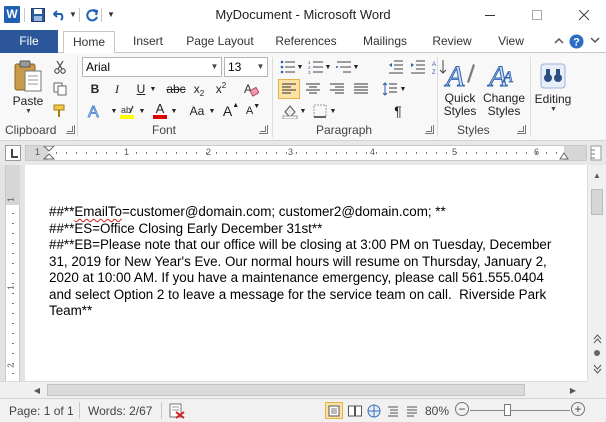  I want to click on numbering-dropdown-icon: ▼, so click(328, 67).